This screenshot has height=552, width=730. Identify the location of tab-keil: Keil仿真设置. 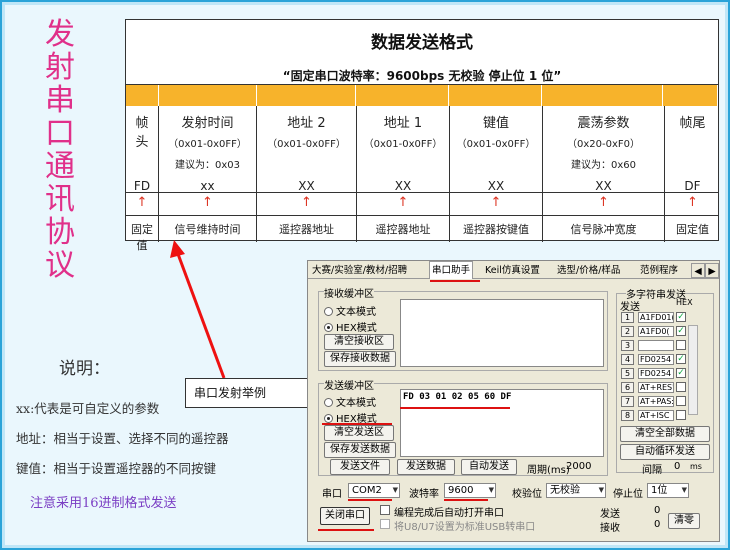
(512, 270).